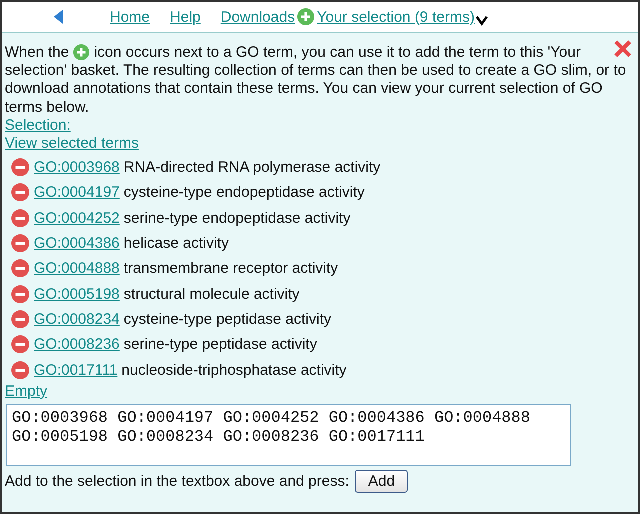 This screenshot has width=640, height=514. Describe the element at coordinates (130, 17) in the screenshot. I see `nav-link: Home` at that location.